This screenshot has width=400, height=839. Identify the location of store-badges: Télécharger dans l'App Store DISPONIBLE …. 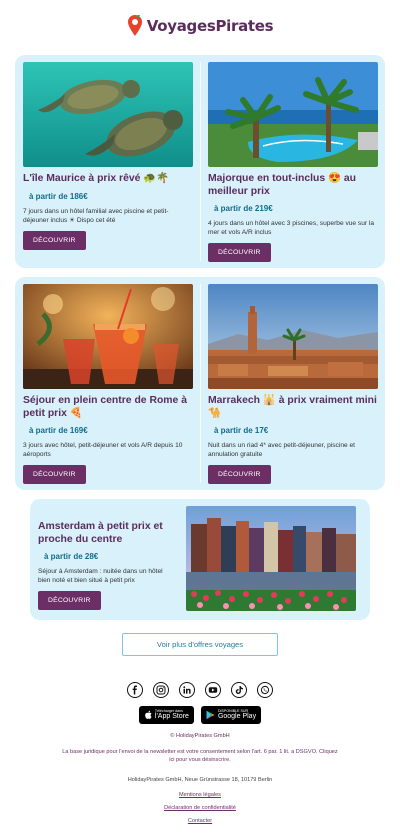
(200, 715).